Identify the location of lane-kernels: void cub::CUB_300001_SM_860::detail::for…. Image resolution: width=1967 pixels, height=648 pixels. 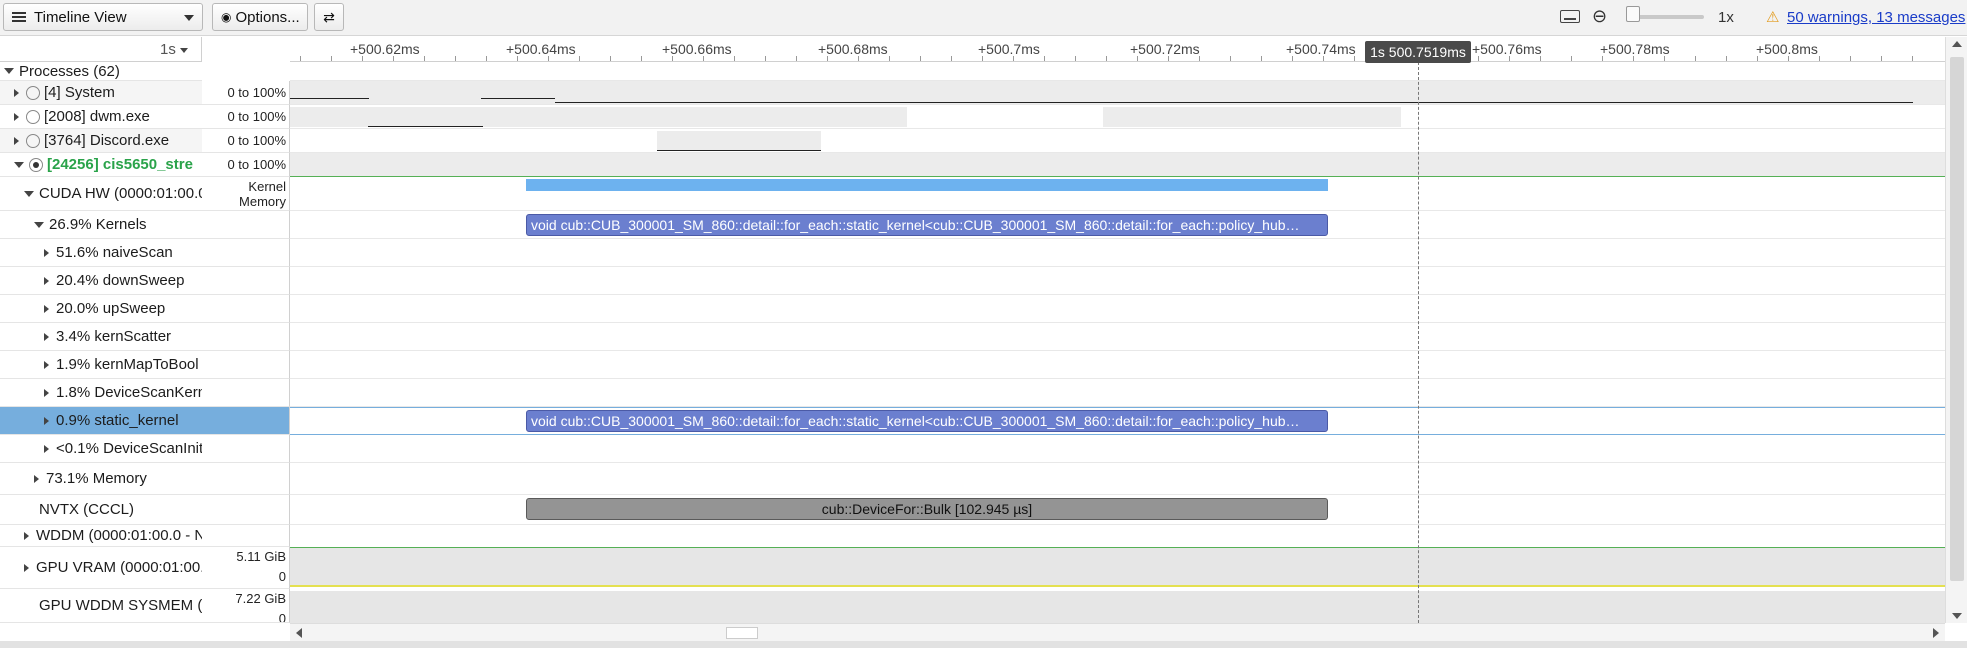
(1117, 225).